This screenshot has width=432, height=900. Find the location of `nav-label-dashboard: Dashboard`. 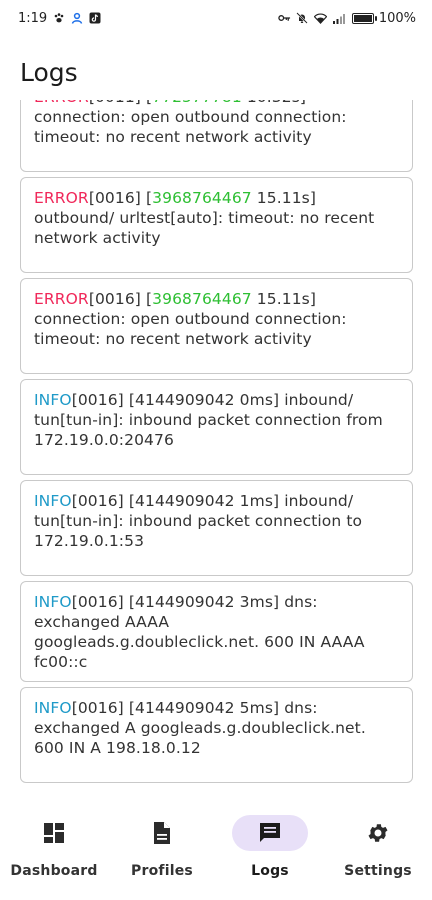

nav-label-dashboard: Dashboard is located at coordinates (54, 871).